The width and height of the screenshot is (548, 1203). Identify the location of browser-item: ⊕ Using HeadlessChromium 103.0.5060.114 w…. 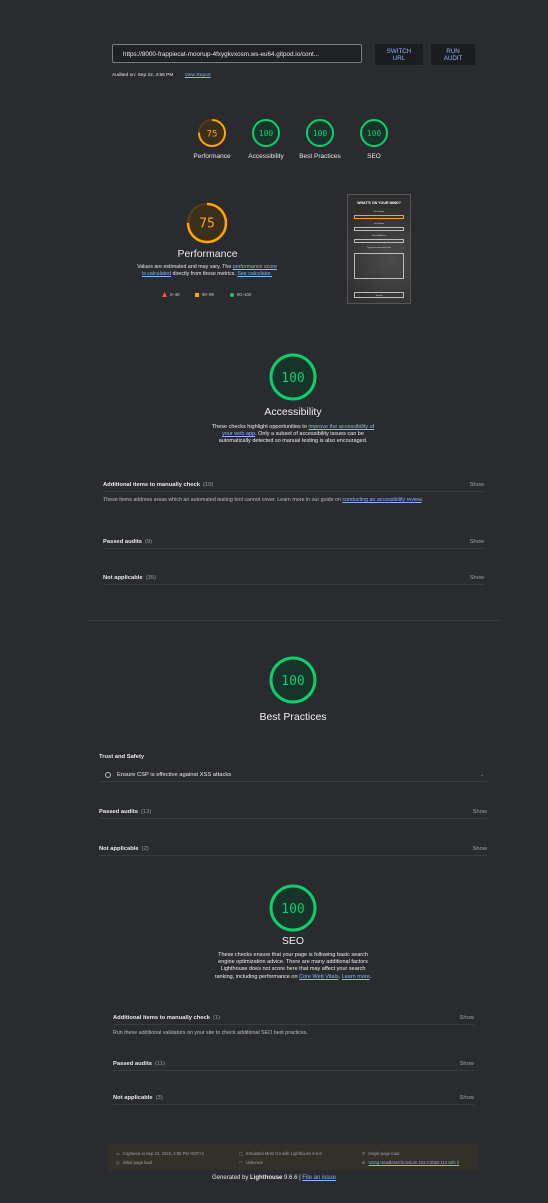
(410, 1162).